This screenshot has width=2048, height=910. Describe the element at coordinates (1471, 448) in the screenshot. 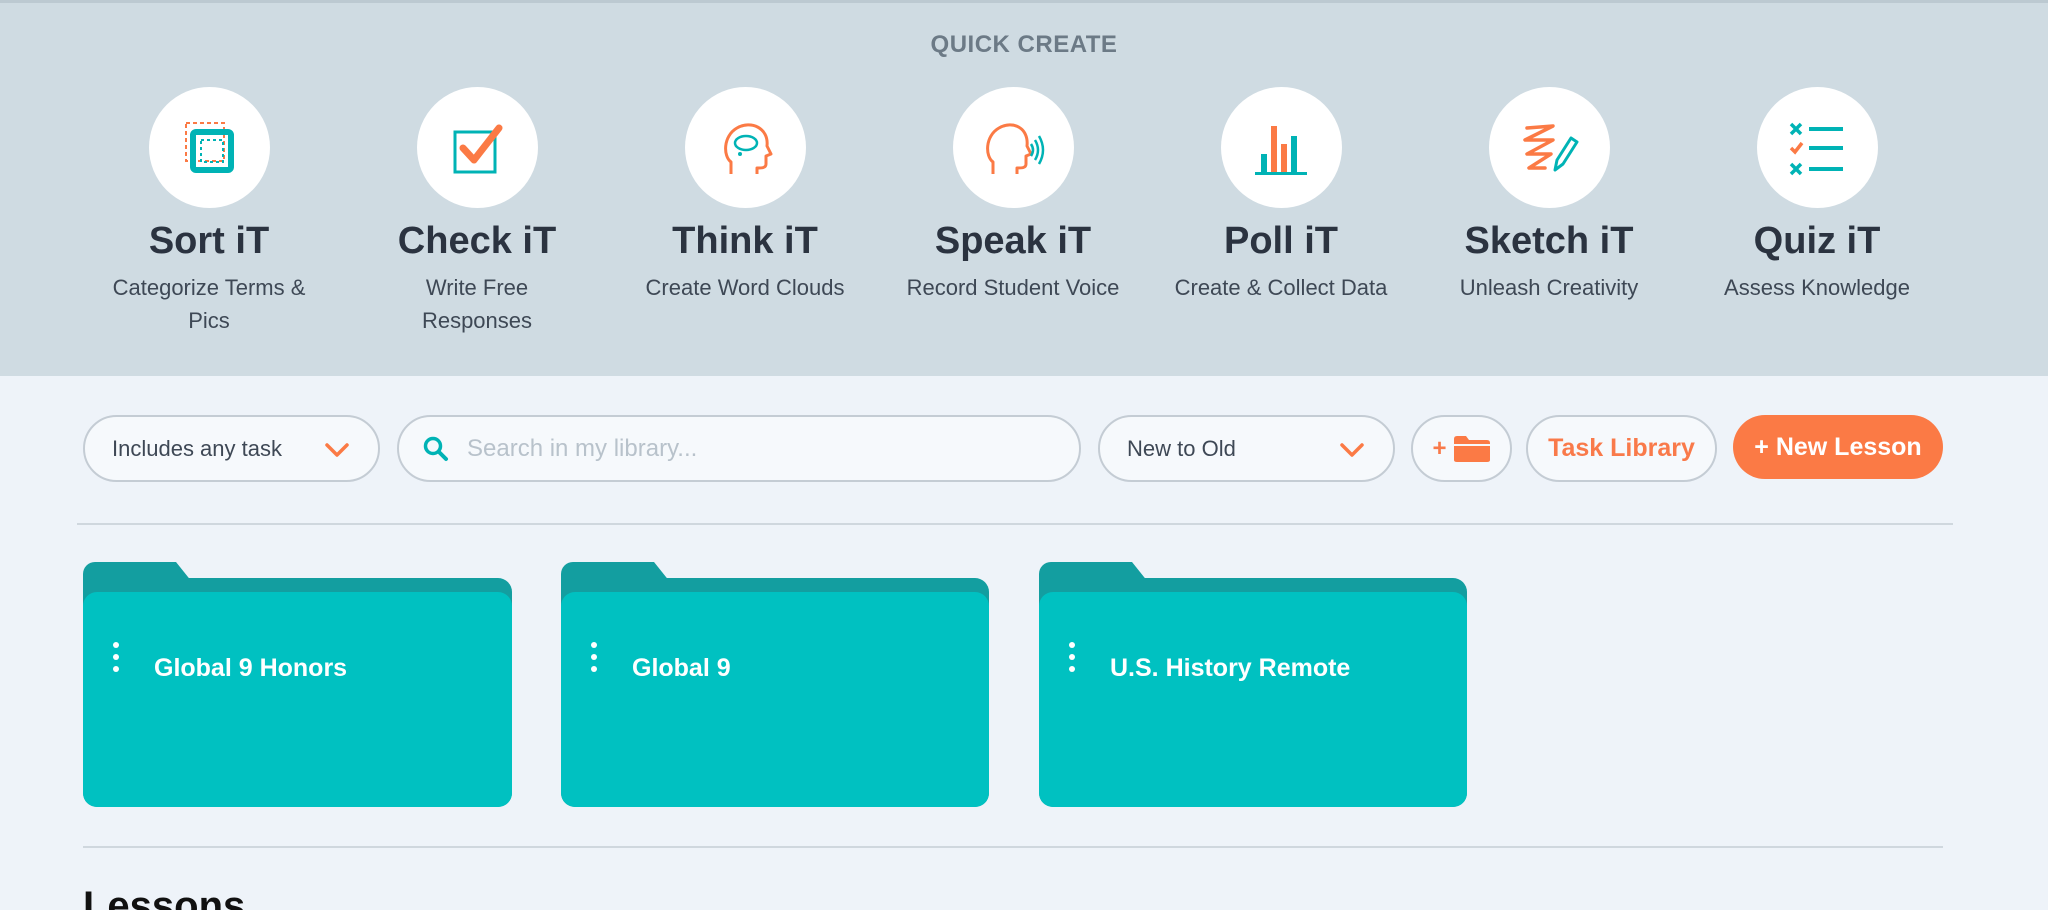

I see `folder-icon` at that location.